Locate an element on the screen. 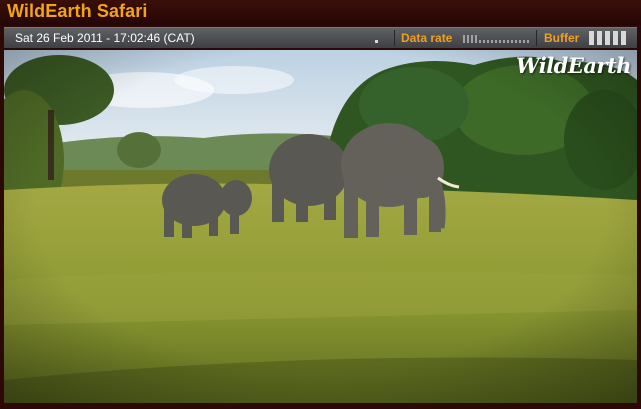  wildearth-logo: WildEarth is located at coordinates (574, 65).